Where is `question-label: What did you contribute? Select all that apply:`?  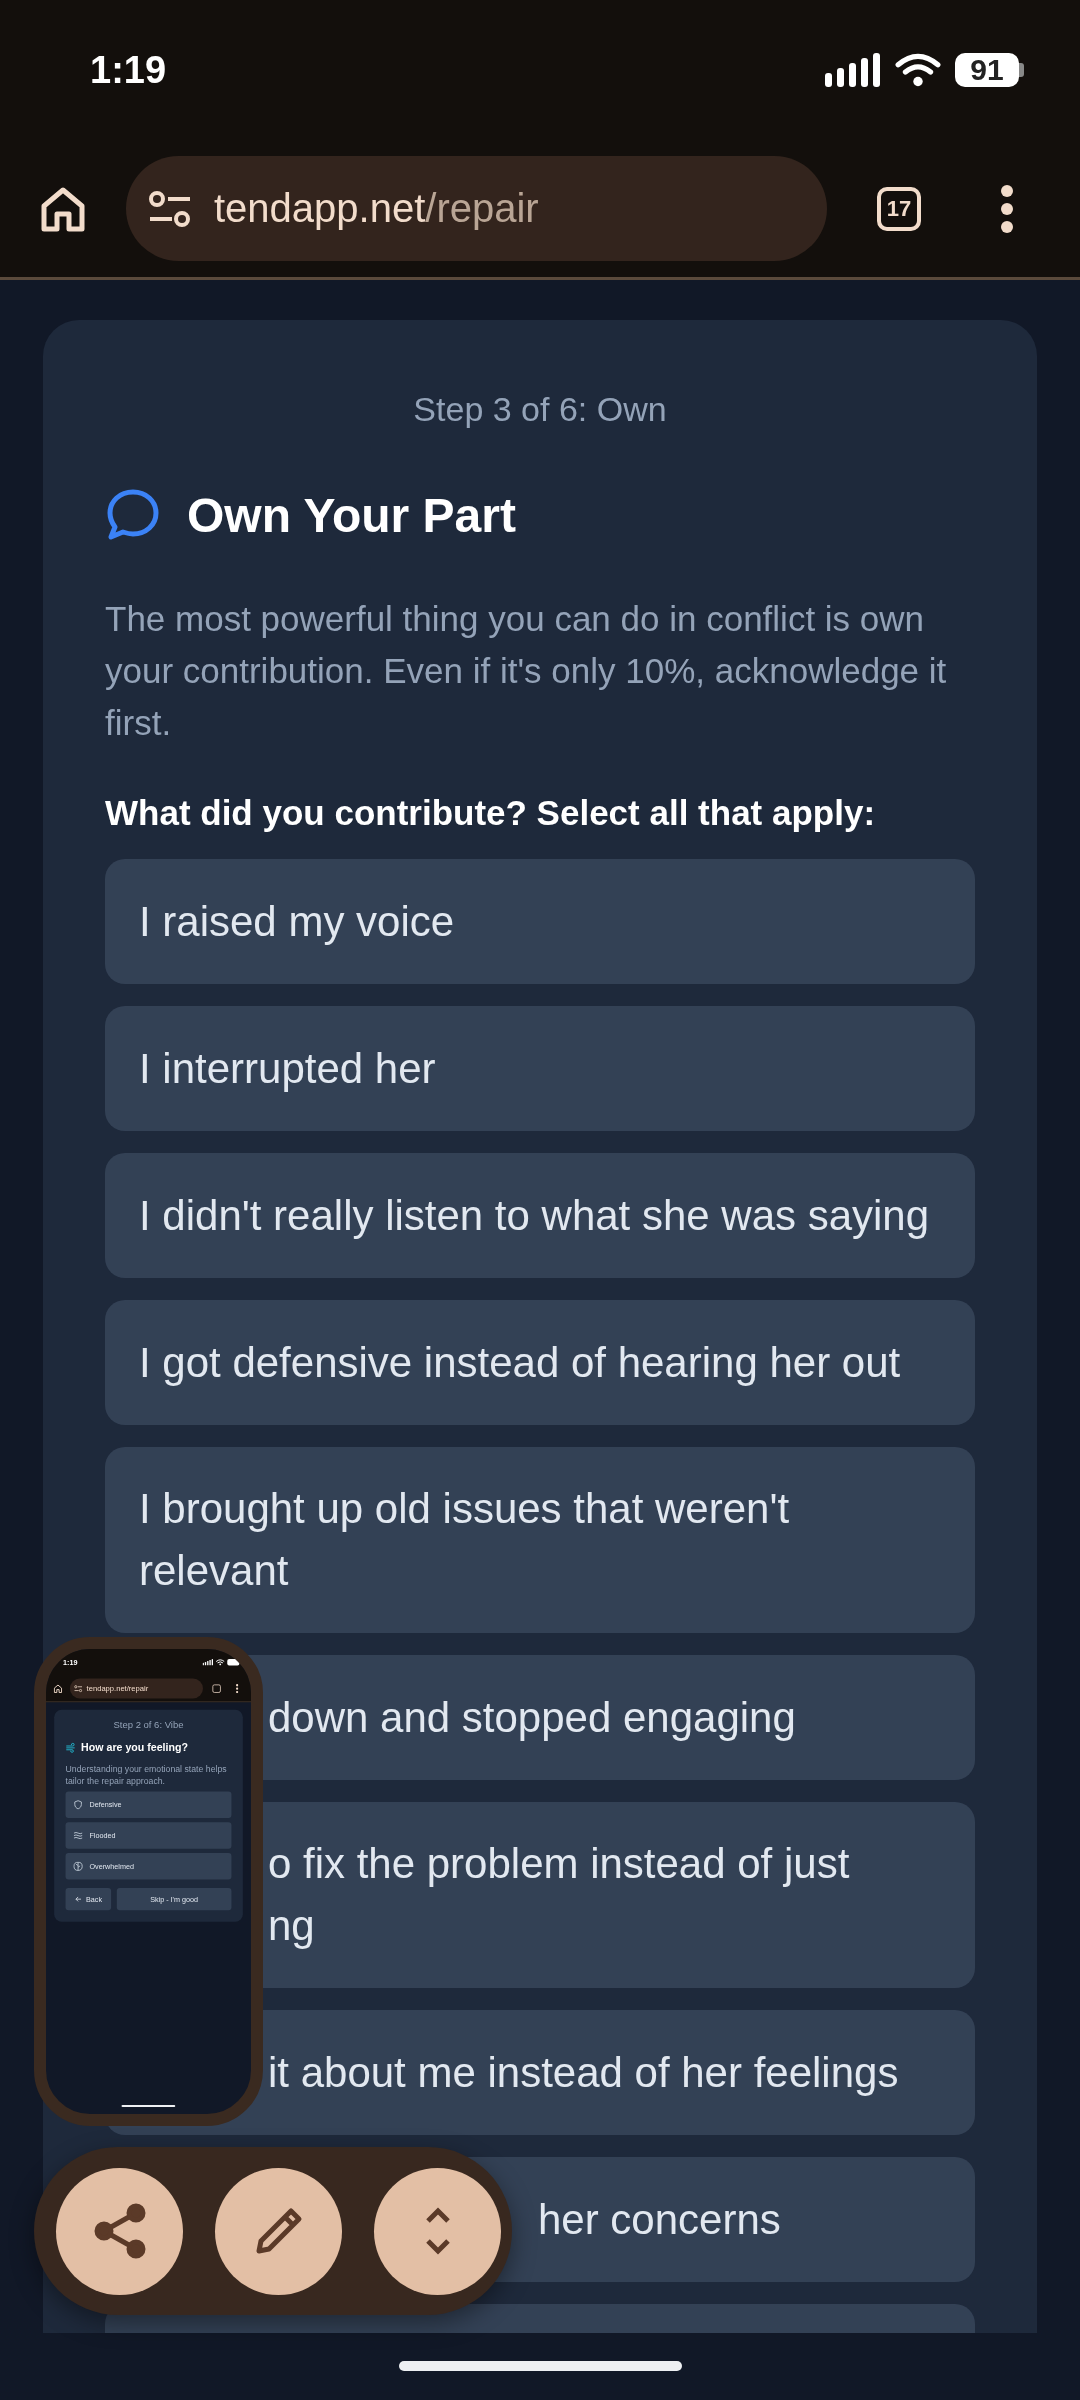 question-label: What did you contribute? Select all that apply: is located at coordinates (491, 813).